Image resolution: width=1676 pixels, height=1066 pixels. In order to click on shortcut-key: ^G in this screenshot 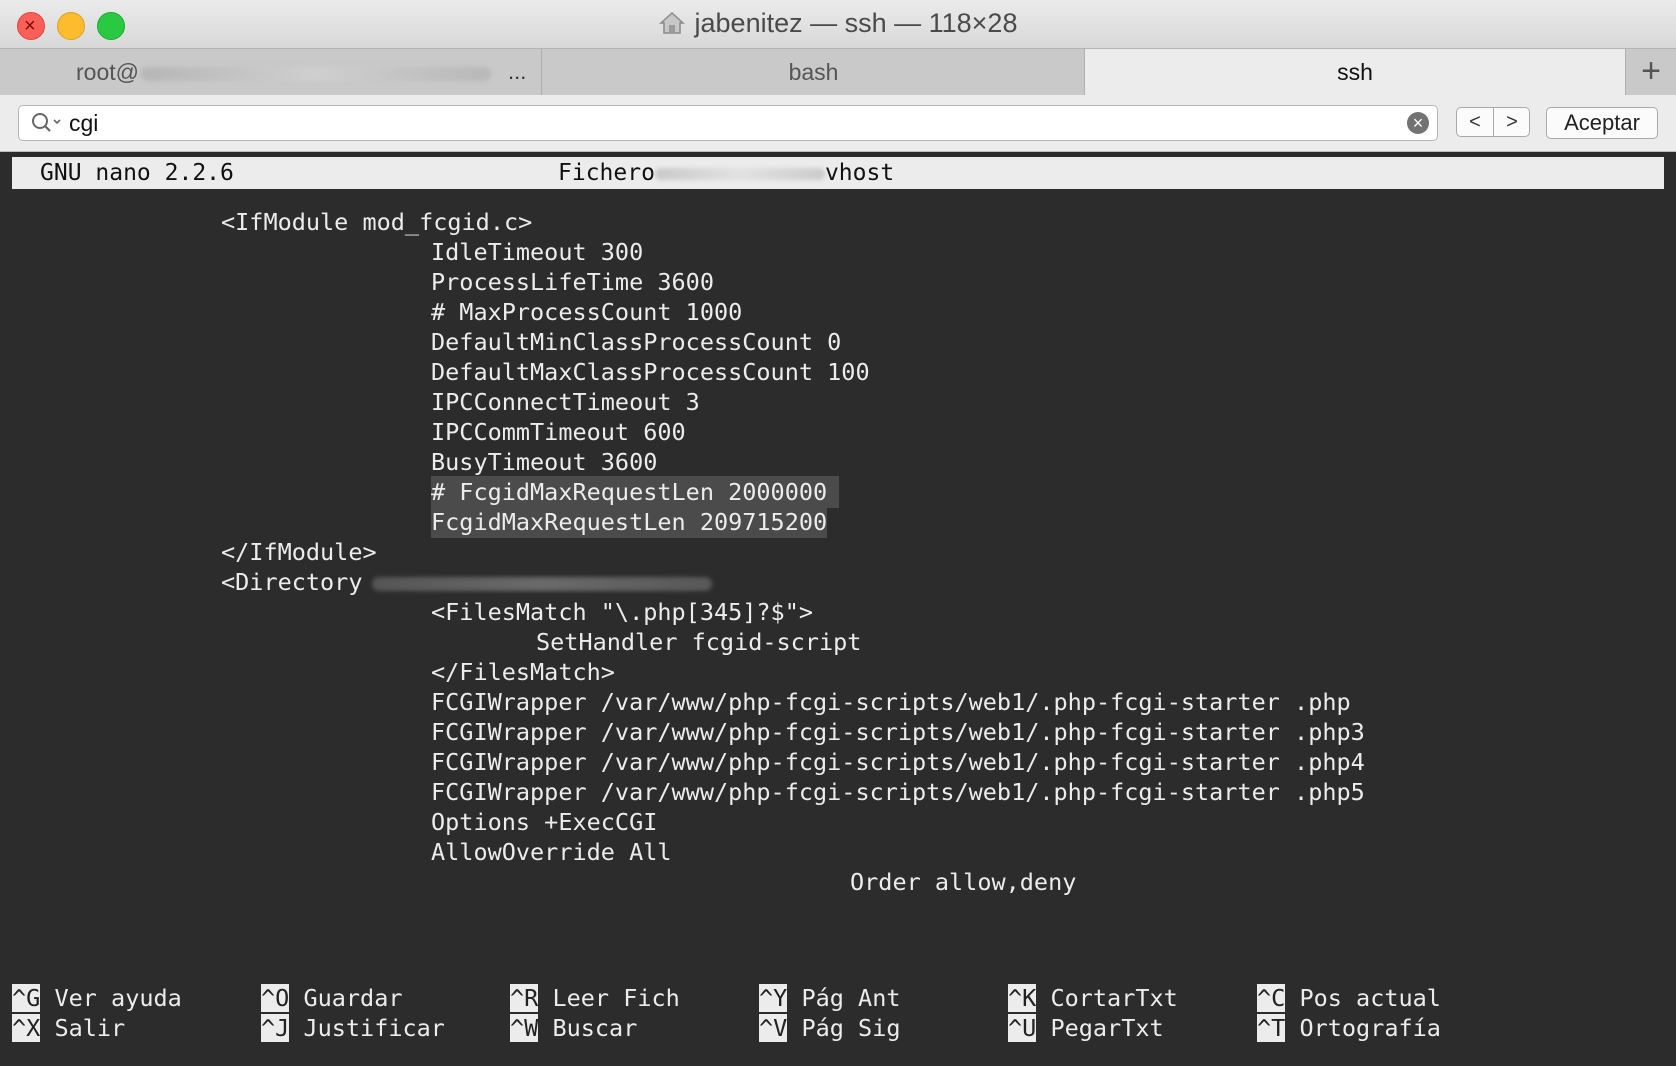, I will do `click(26, 998)`.